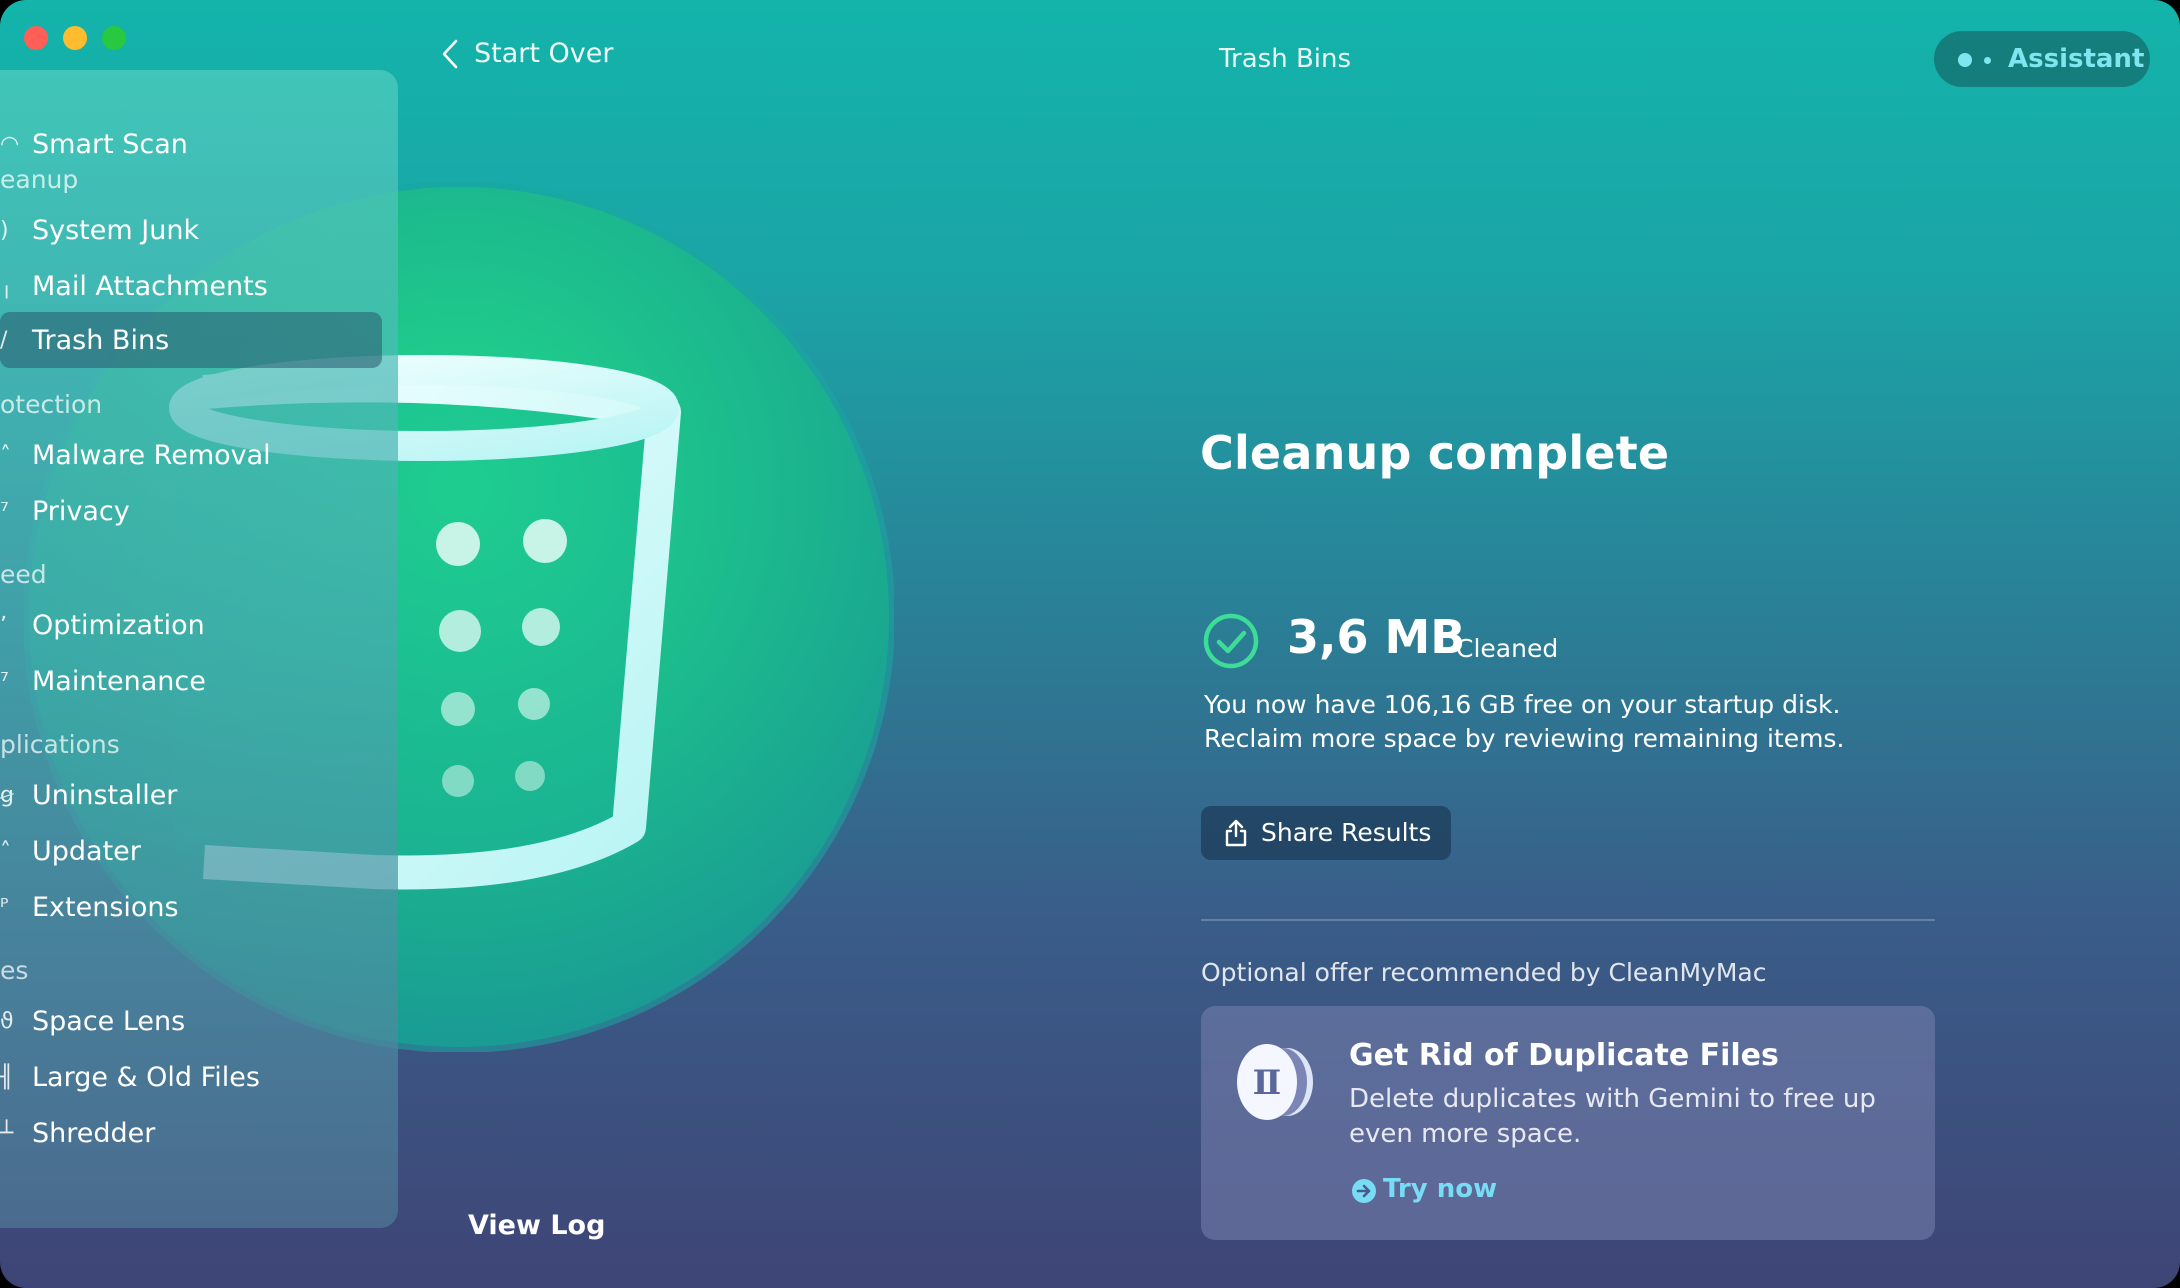 The height and width of the screenshot is (1288, 2180). I want to click on sidebar-section-applications: plications, so click(60, 744).